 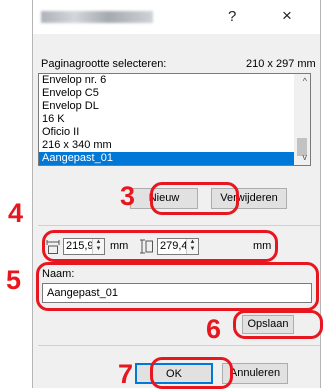 What do you see at coordinates (281, 64) in the screenshot?
I see `paper-size-value: 210 x 297 mm` at bounding box center [281, 64].